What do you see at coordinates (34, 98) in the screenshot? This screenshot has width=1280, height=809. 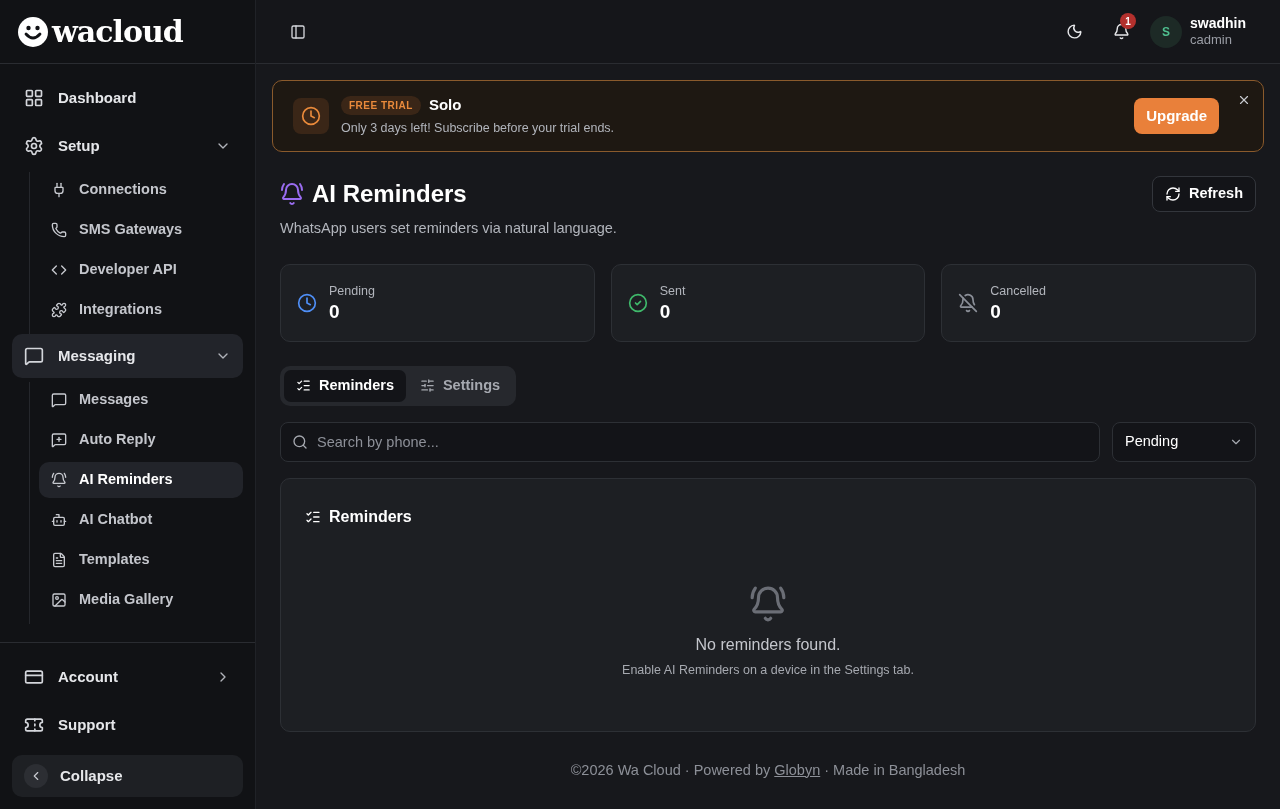 I see `grid-icon` at bounding box center [34, 98].